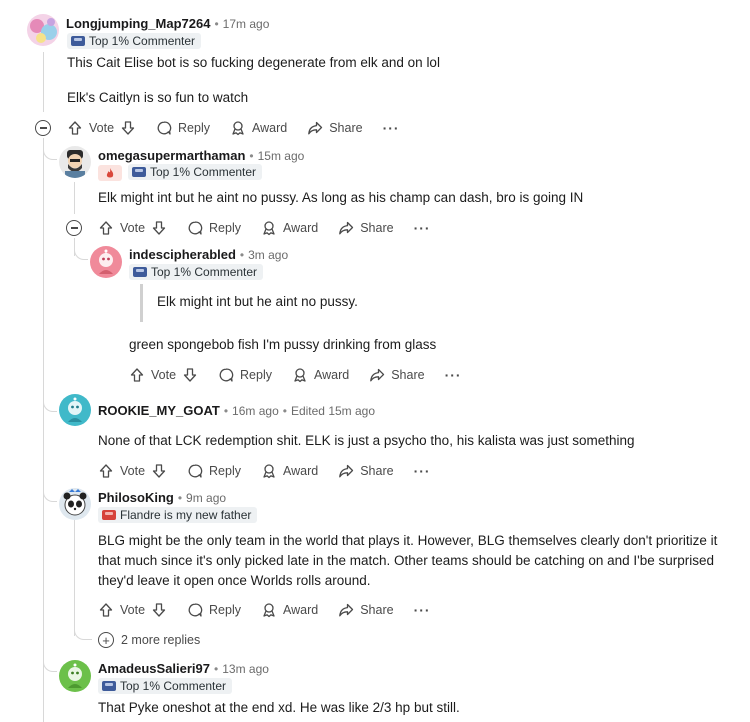 This screenshot has height=722, width=750. I want to click on thread-line-root, so click(43, 82).